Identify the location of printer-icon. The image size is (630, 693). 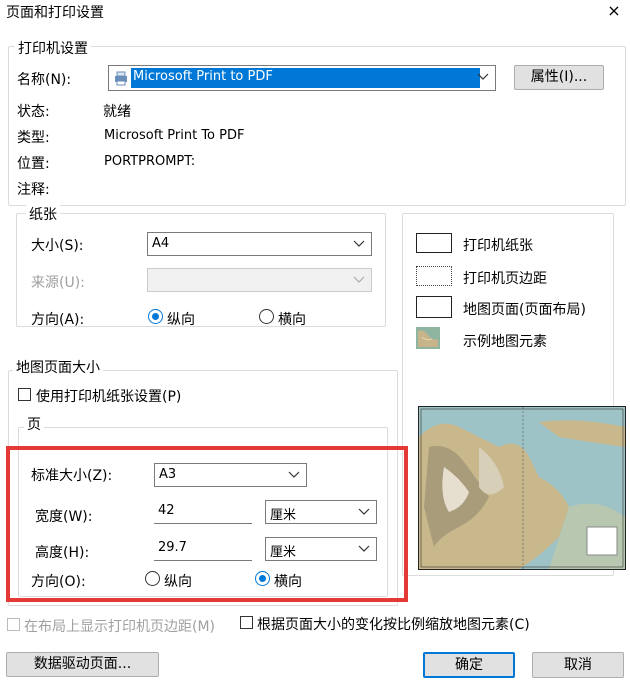
(121, 78).